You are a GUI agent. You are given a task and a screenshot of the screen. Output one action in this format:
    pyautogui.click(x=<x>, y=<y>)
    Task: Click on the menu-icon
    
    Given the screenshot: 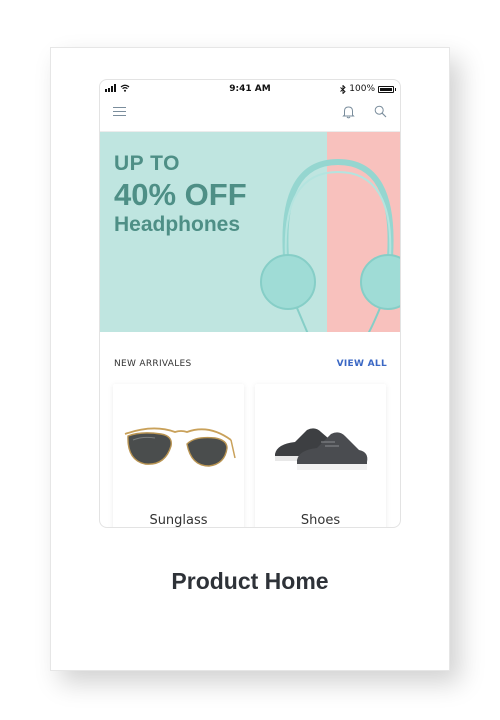 What is the action you would take?
    pyautogui.click(x=119, y=112)
    